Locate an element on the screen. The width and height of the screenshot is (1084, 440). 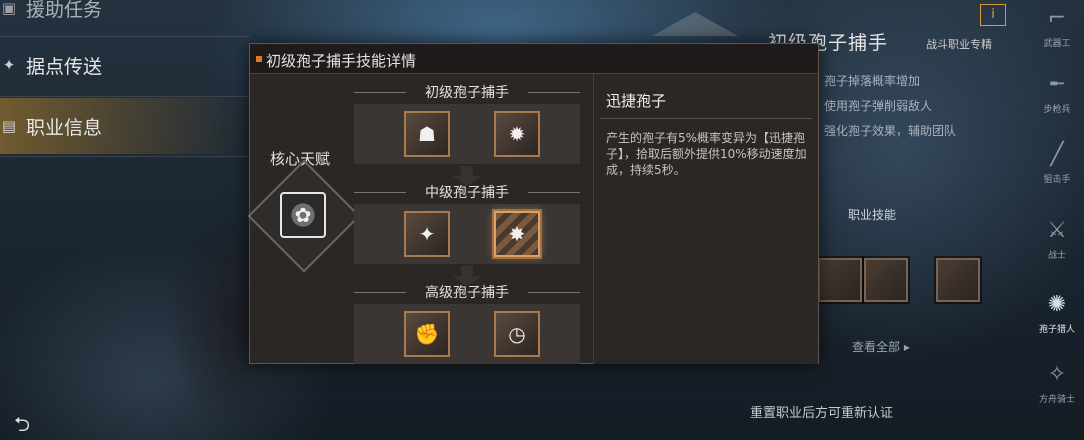
grenade-icon: ✦ is located at coordinates (427, 234).